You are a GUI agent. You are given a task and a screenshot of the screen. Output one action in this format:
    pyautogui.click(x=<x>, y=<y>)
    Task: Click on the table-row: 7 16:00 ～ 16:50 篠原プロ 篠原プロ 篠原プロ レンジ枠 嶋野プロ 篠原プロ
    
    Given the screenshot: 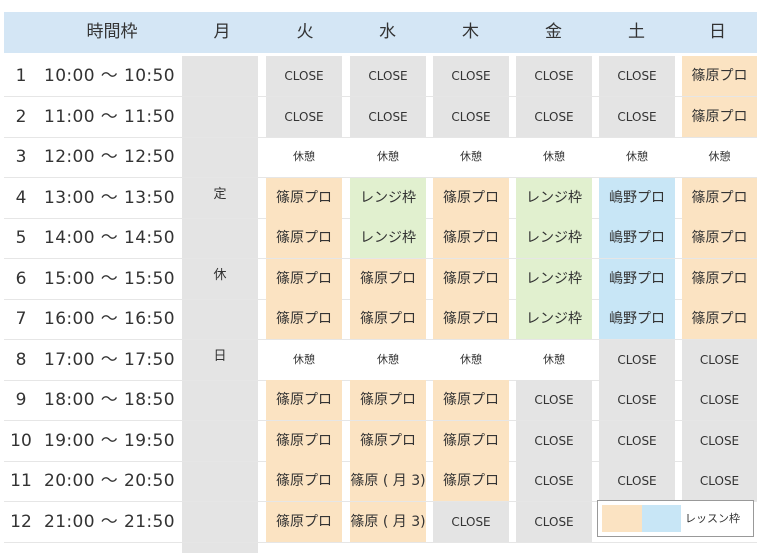 What is the action you would take?
    pyautogui.click(x=380, y=319)
    